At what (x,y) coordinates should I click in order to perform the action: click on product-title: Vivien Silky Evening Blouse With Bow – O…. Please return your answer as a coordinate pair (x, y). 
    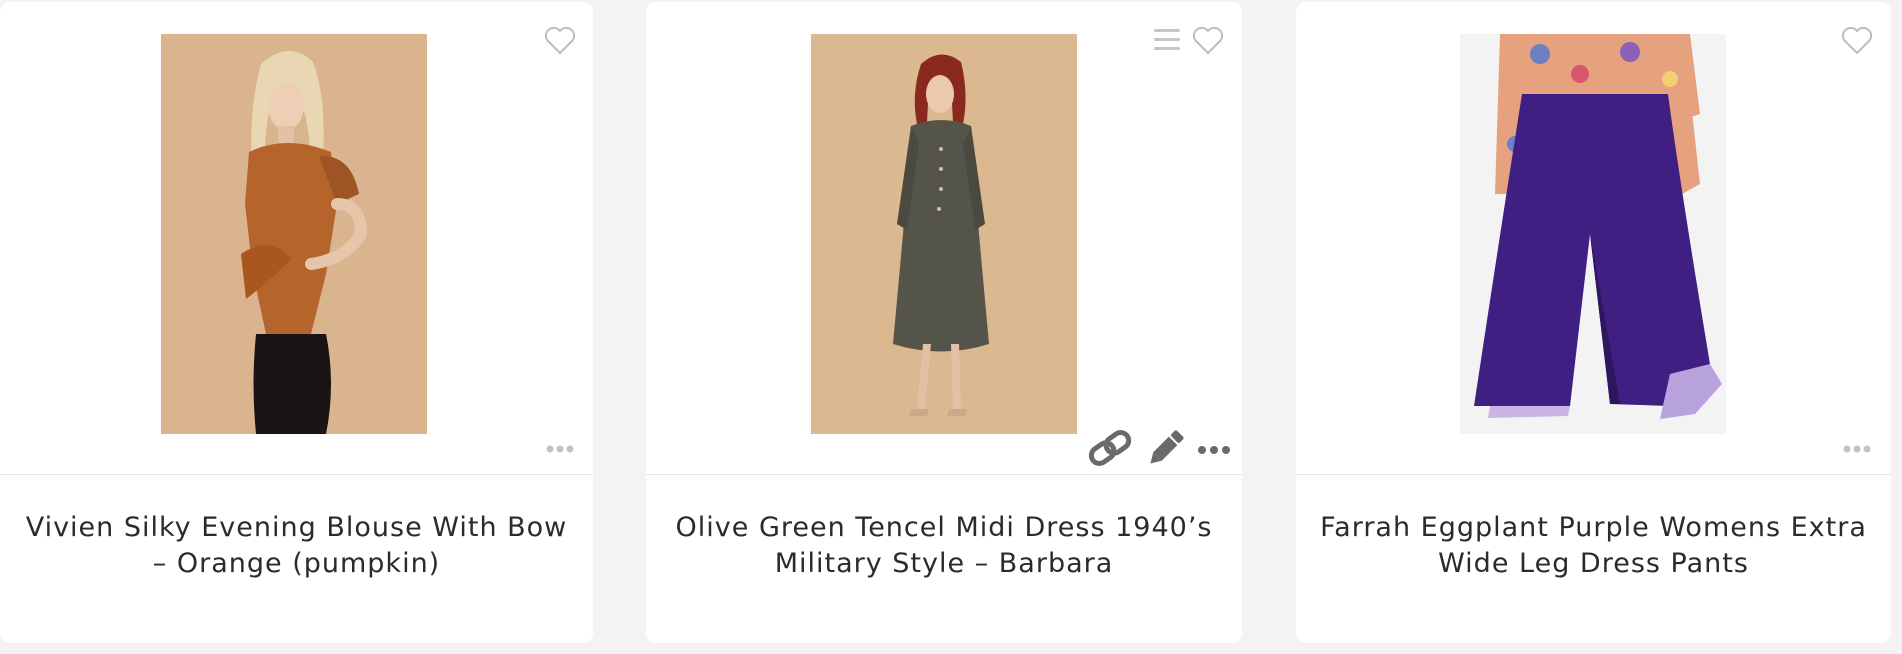
    Looking at the image, I should click on (296, 546).